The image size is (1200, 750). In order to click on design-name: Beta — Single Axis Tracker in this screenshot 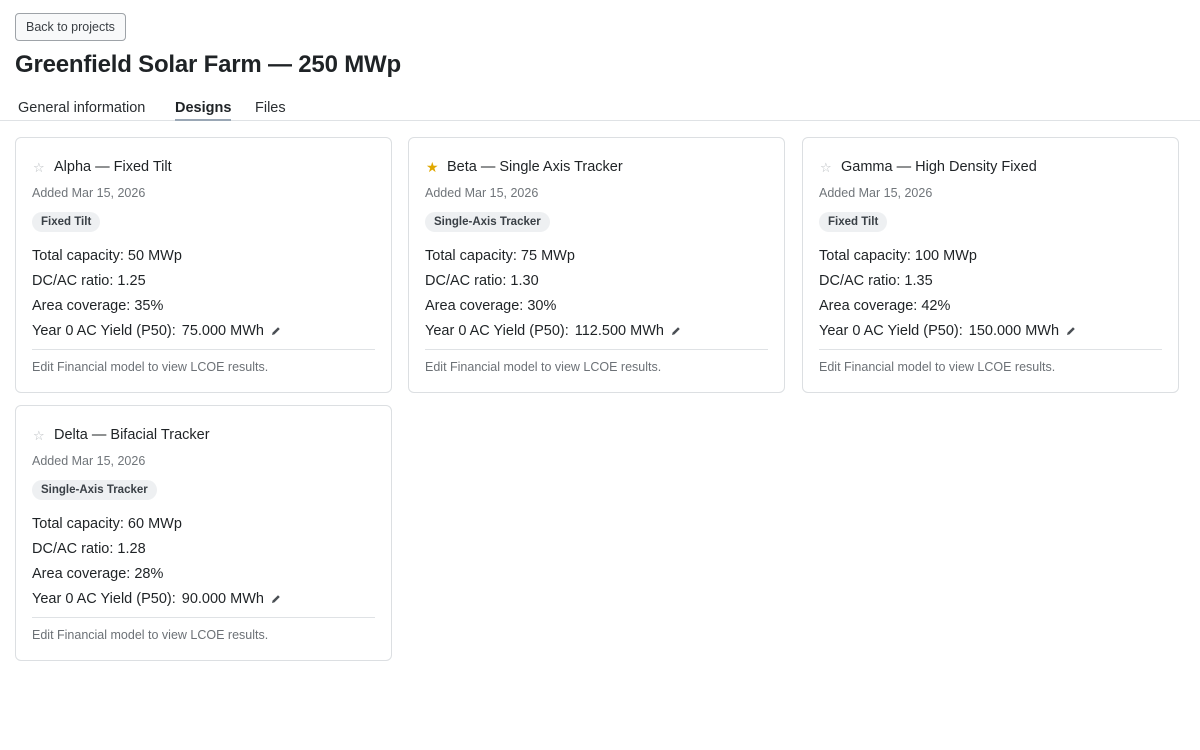, I will do `click(535, 167)`.